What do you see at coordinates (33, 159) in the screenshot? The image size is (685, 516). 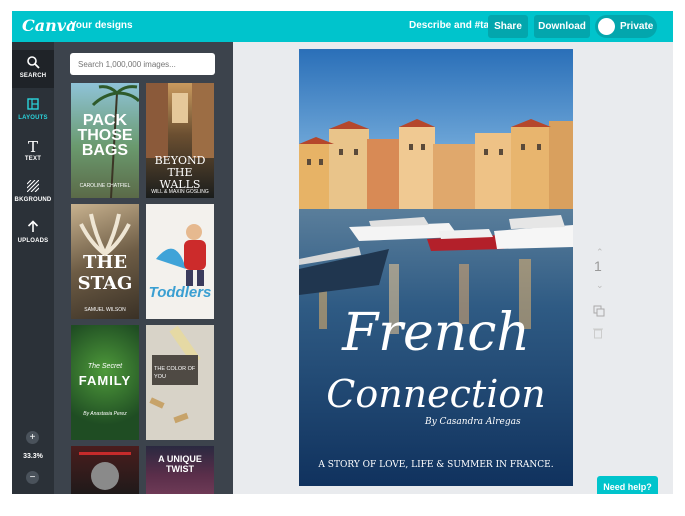 I see `sidebar-item-label: TEXT` at bounding box center [33, 159].